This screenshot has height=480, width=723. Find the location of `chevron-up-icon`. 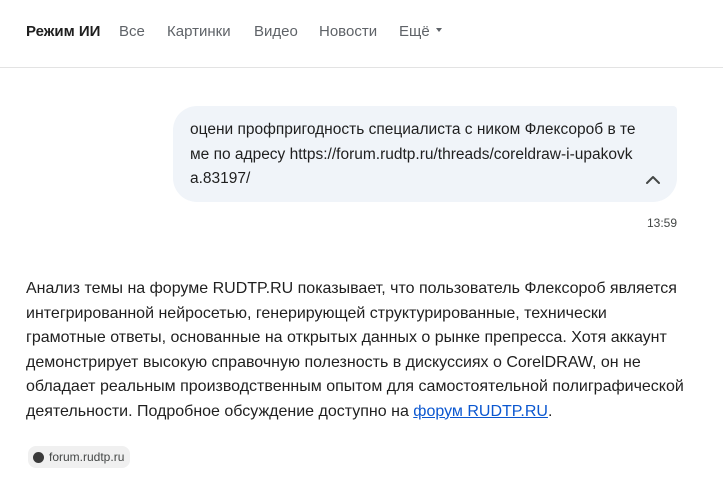

chevron-up-icon is located at coordinates (653, 180).